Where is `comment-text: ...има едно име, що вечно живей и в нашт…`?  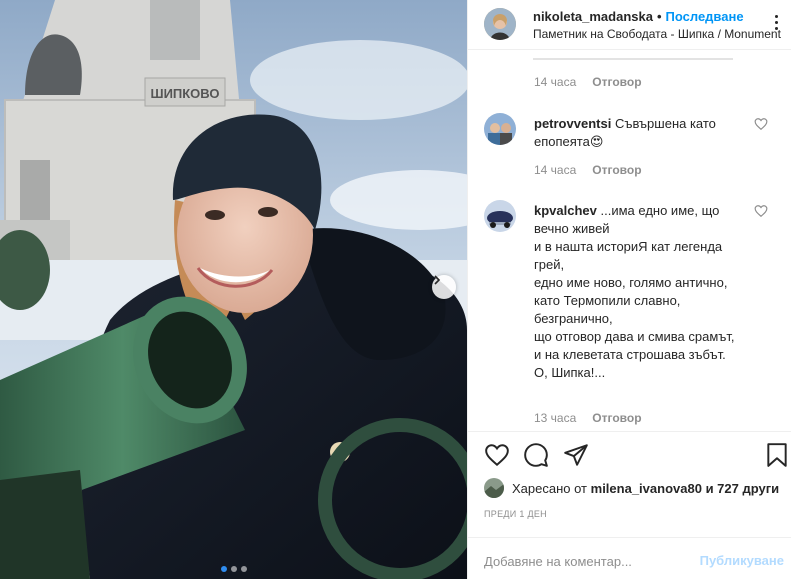 comment-text: ...има едно име, що вечно живей и в нашт… is located at coordinates (634, 291).